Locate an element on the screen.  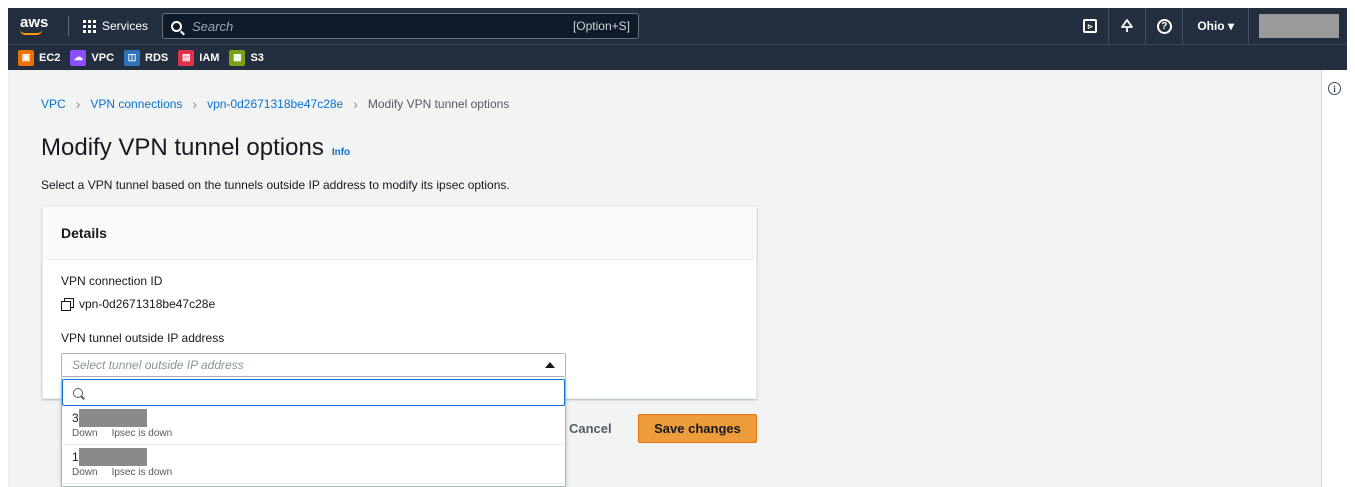
favorite-label: EC2 is located at coordinates (50, 57).